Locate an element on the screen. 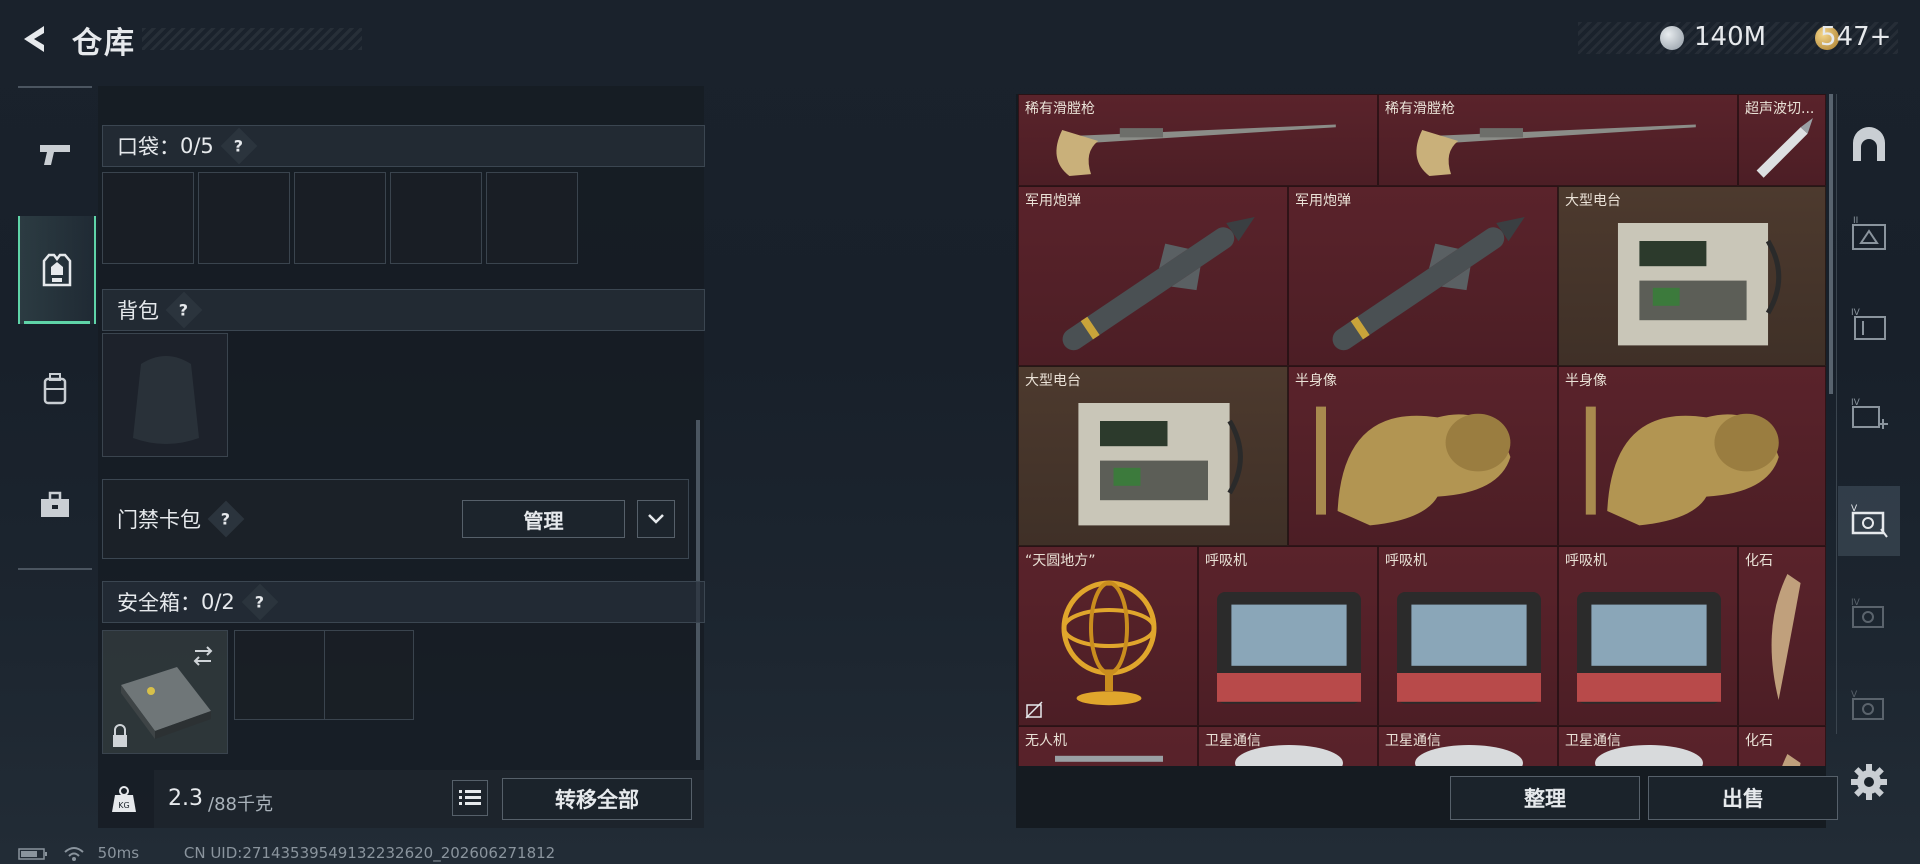 The image size is (1920, 864). base-icon is located at coordinates (1869, 144).